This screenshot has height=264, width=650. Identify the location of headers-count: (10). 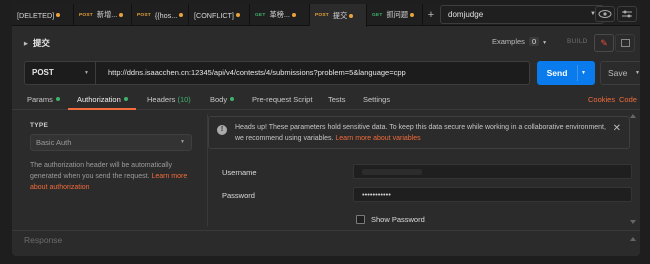
(184, 99).